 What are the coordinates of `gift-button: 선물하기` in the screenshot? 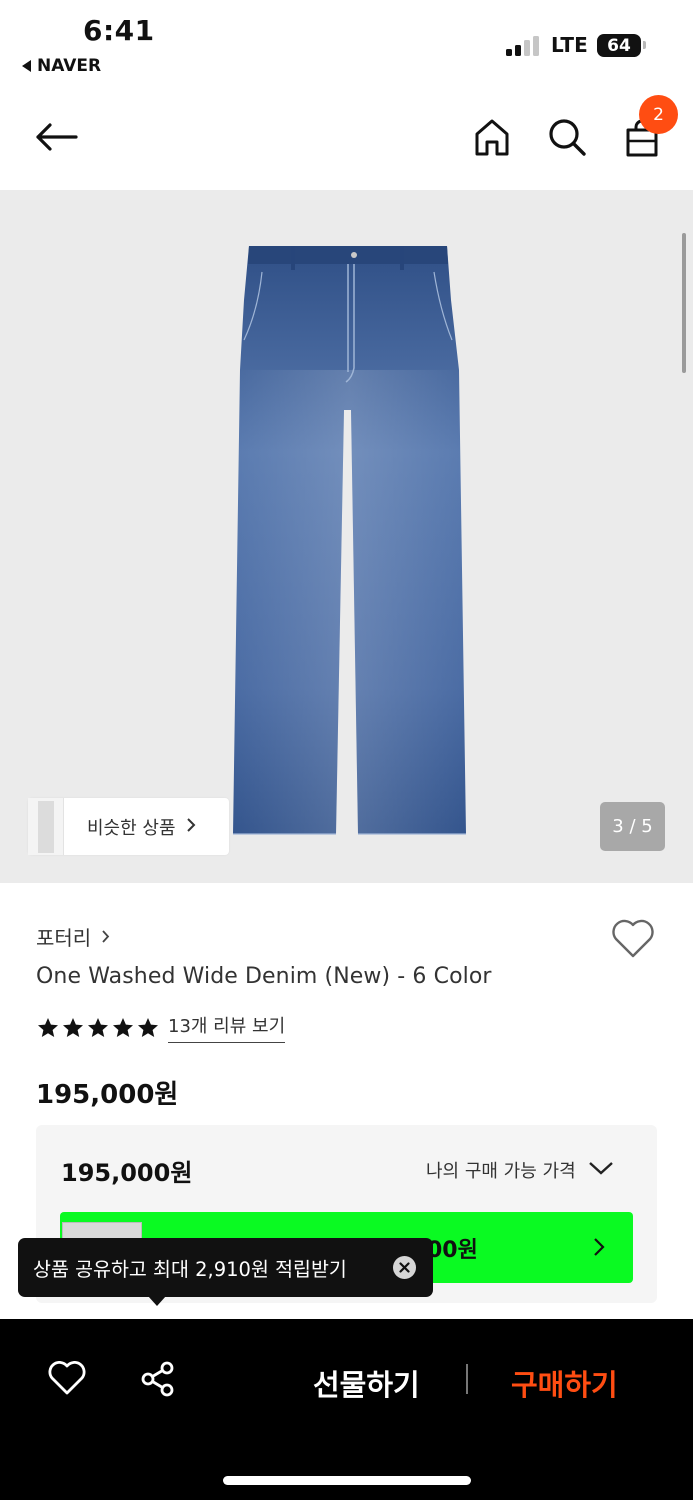 It's located at (366, 1383).